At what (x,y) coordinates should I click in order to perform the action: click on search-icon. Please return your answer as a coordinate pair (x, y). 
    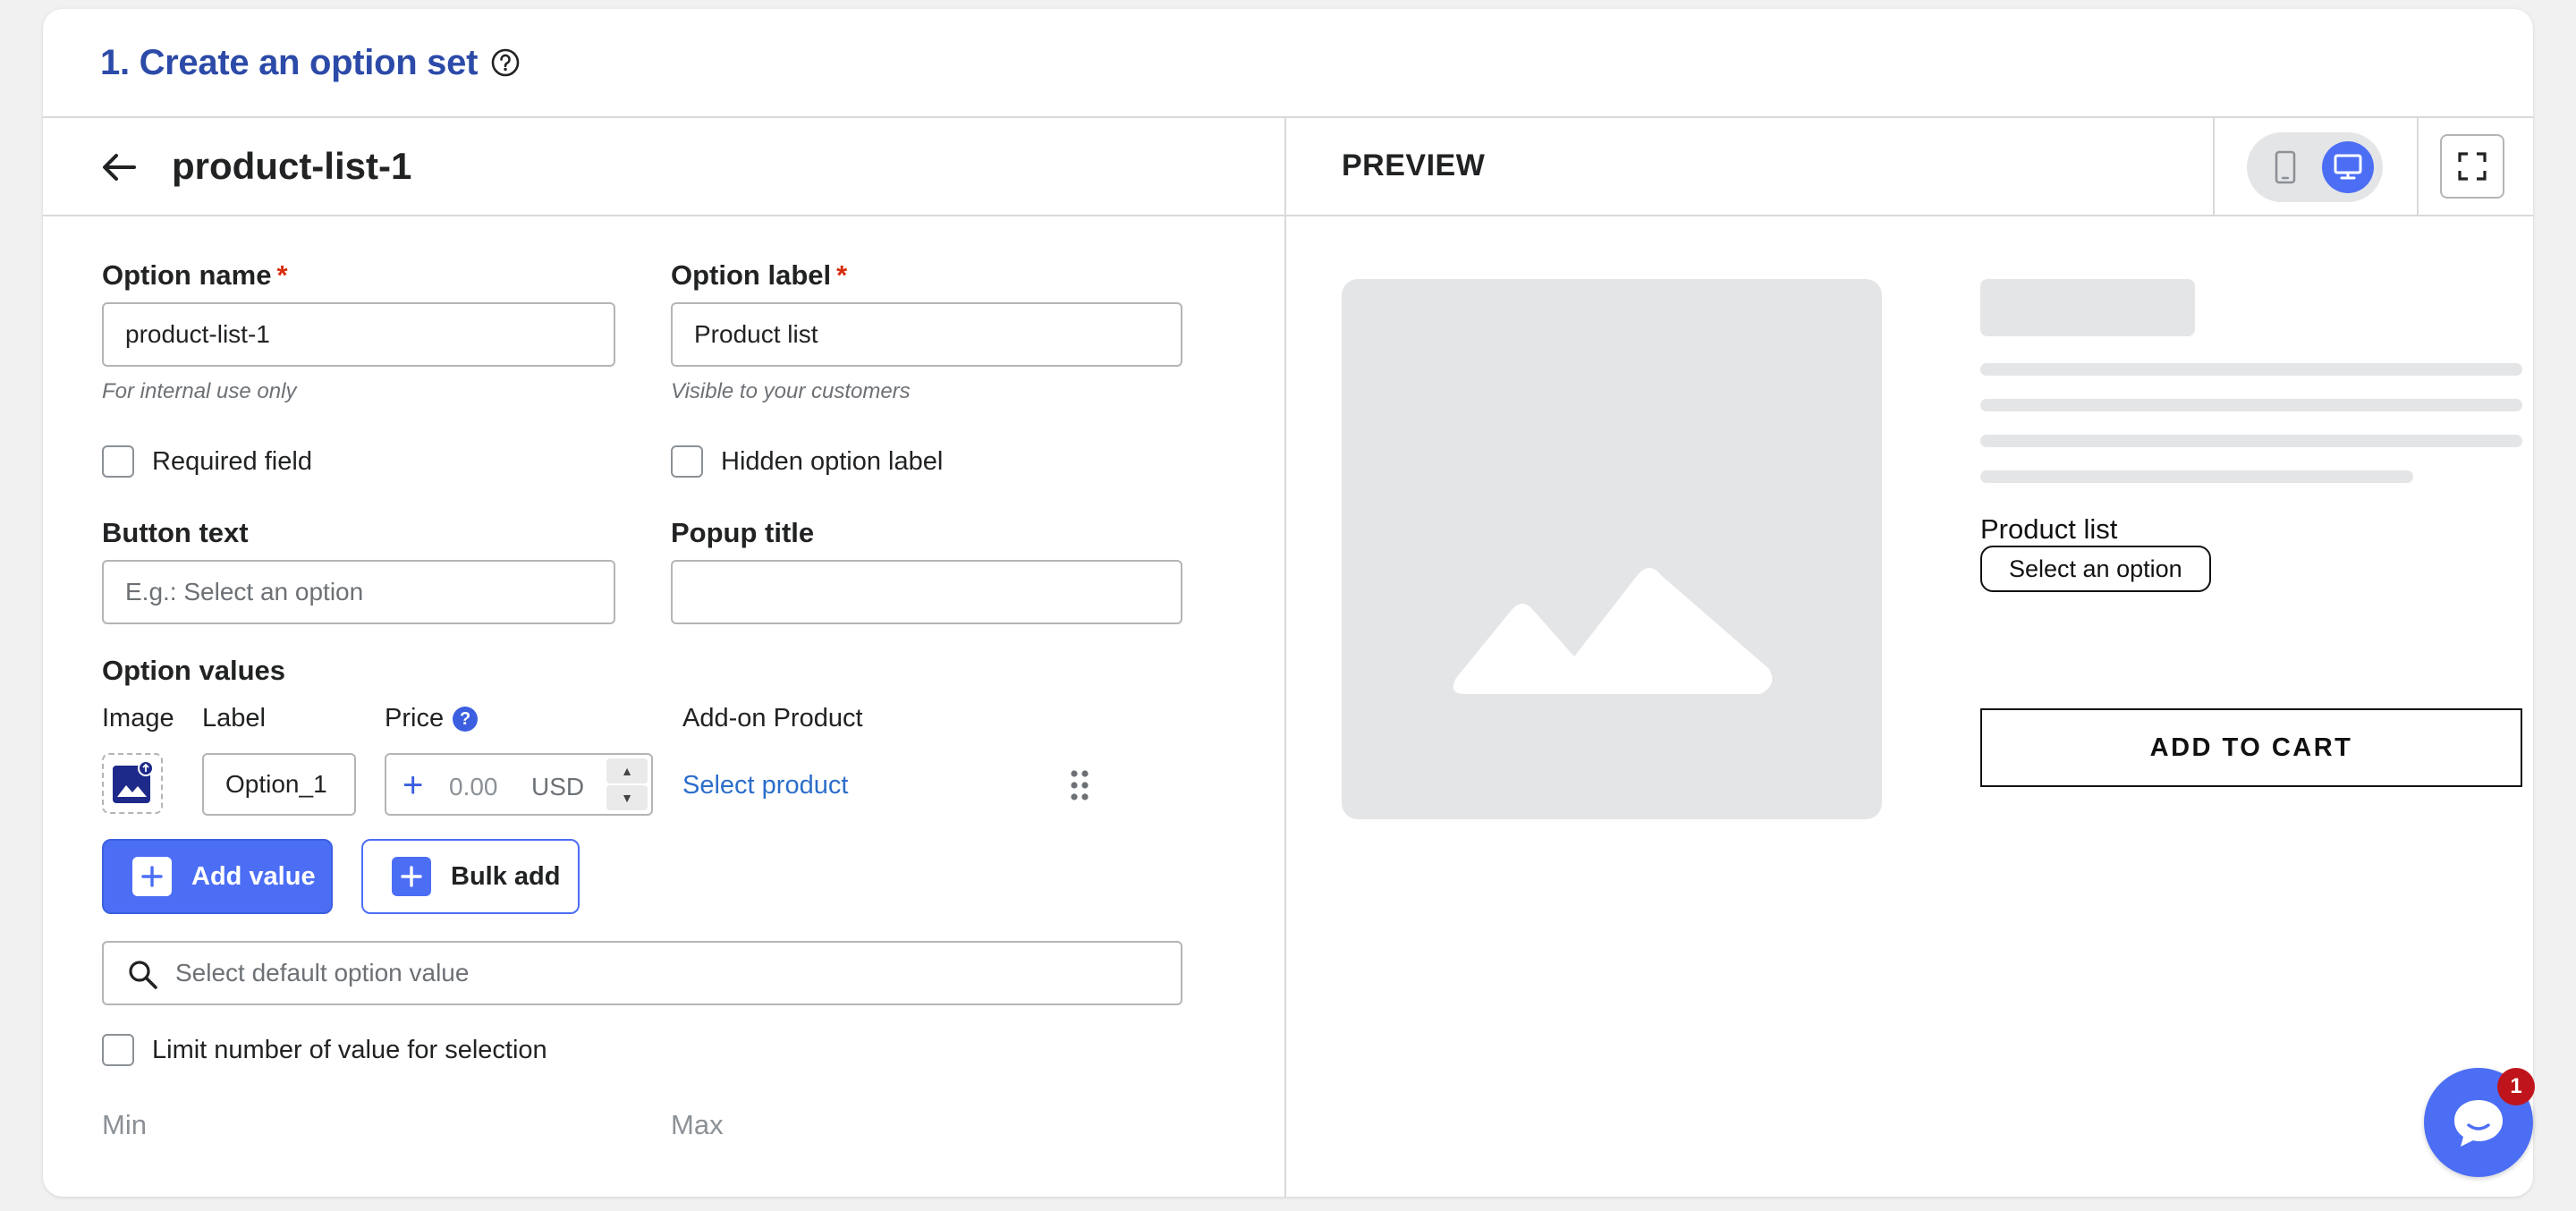
    Looking at the image, I should click on (143, 975).